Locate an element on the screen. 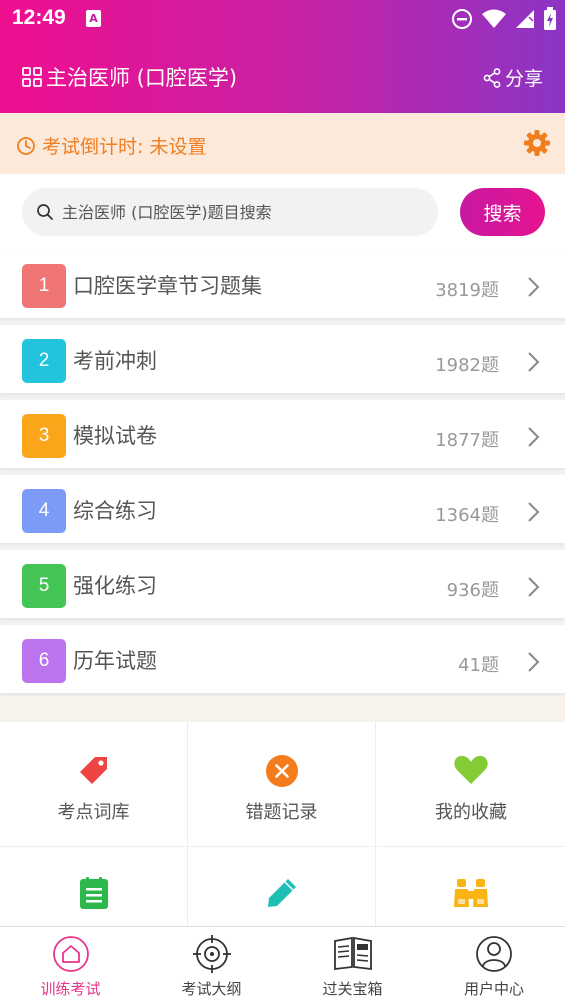 This screenshot has height=1004, width=565. tab-label: 训练考试 is located at coordinates (70, 989).